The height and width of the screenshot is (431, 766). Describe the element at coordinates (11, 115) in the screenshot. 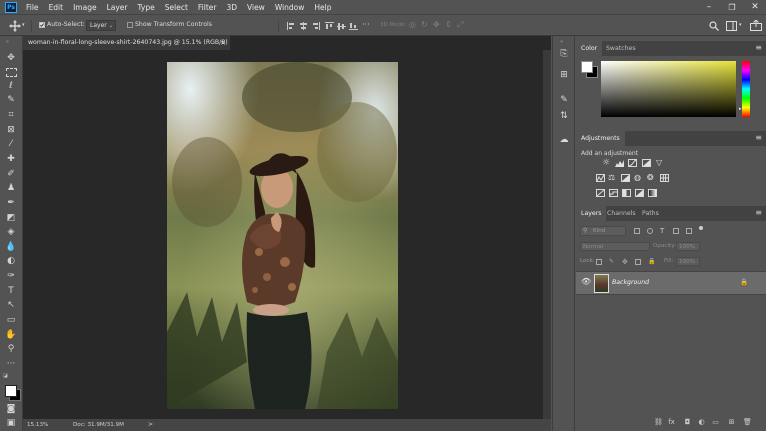

I see `crop-tool-icon: ⌗` at that location.